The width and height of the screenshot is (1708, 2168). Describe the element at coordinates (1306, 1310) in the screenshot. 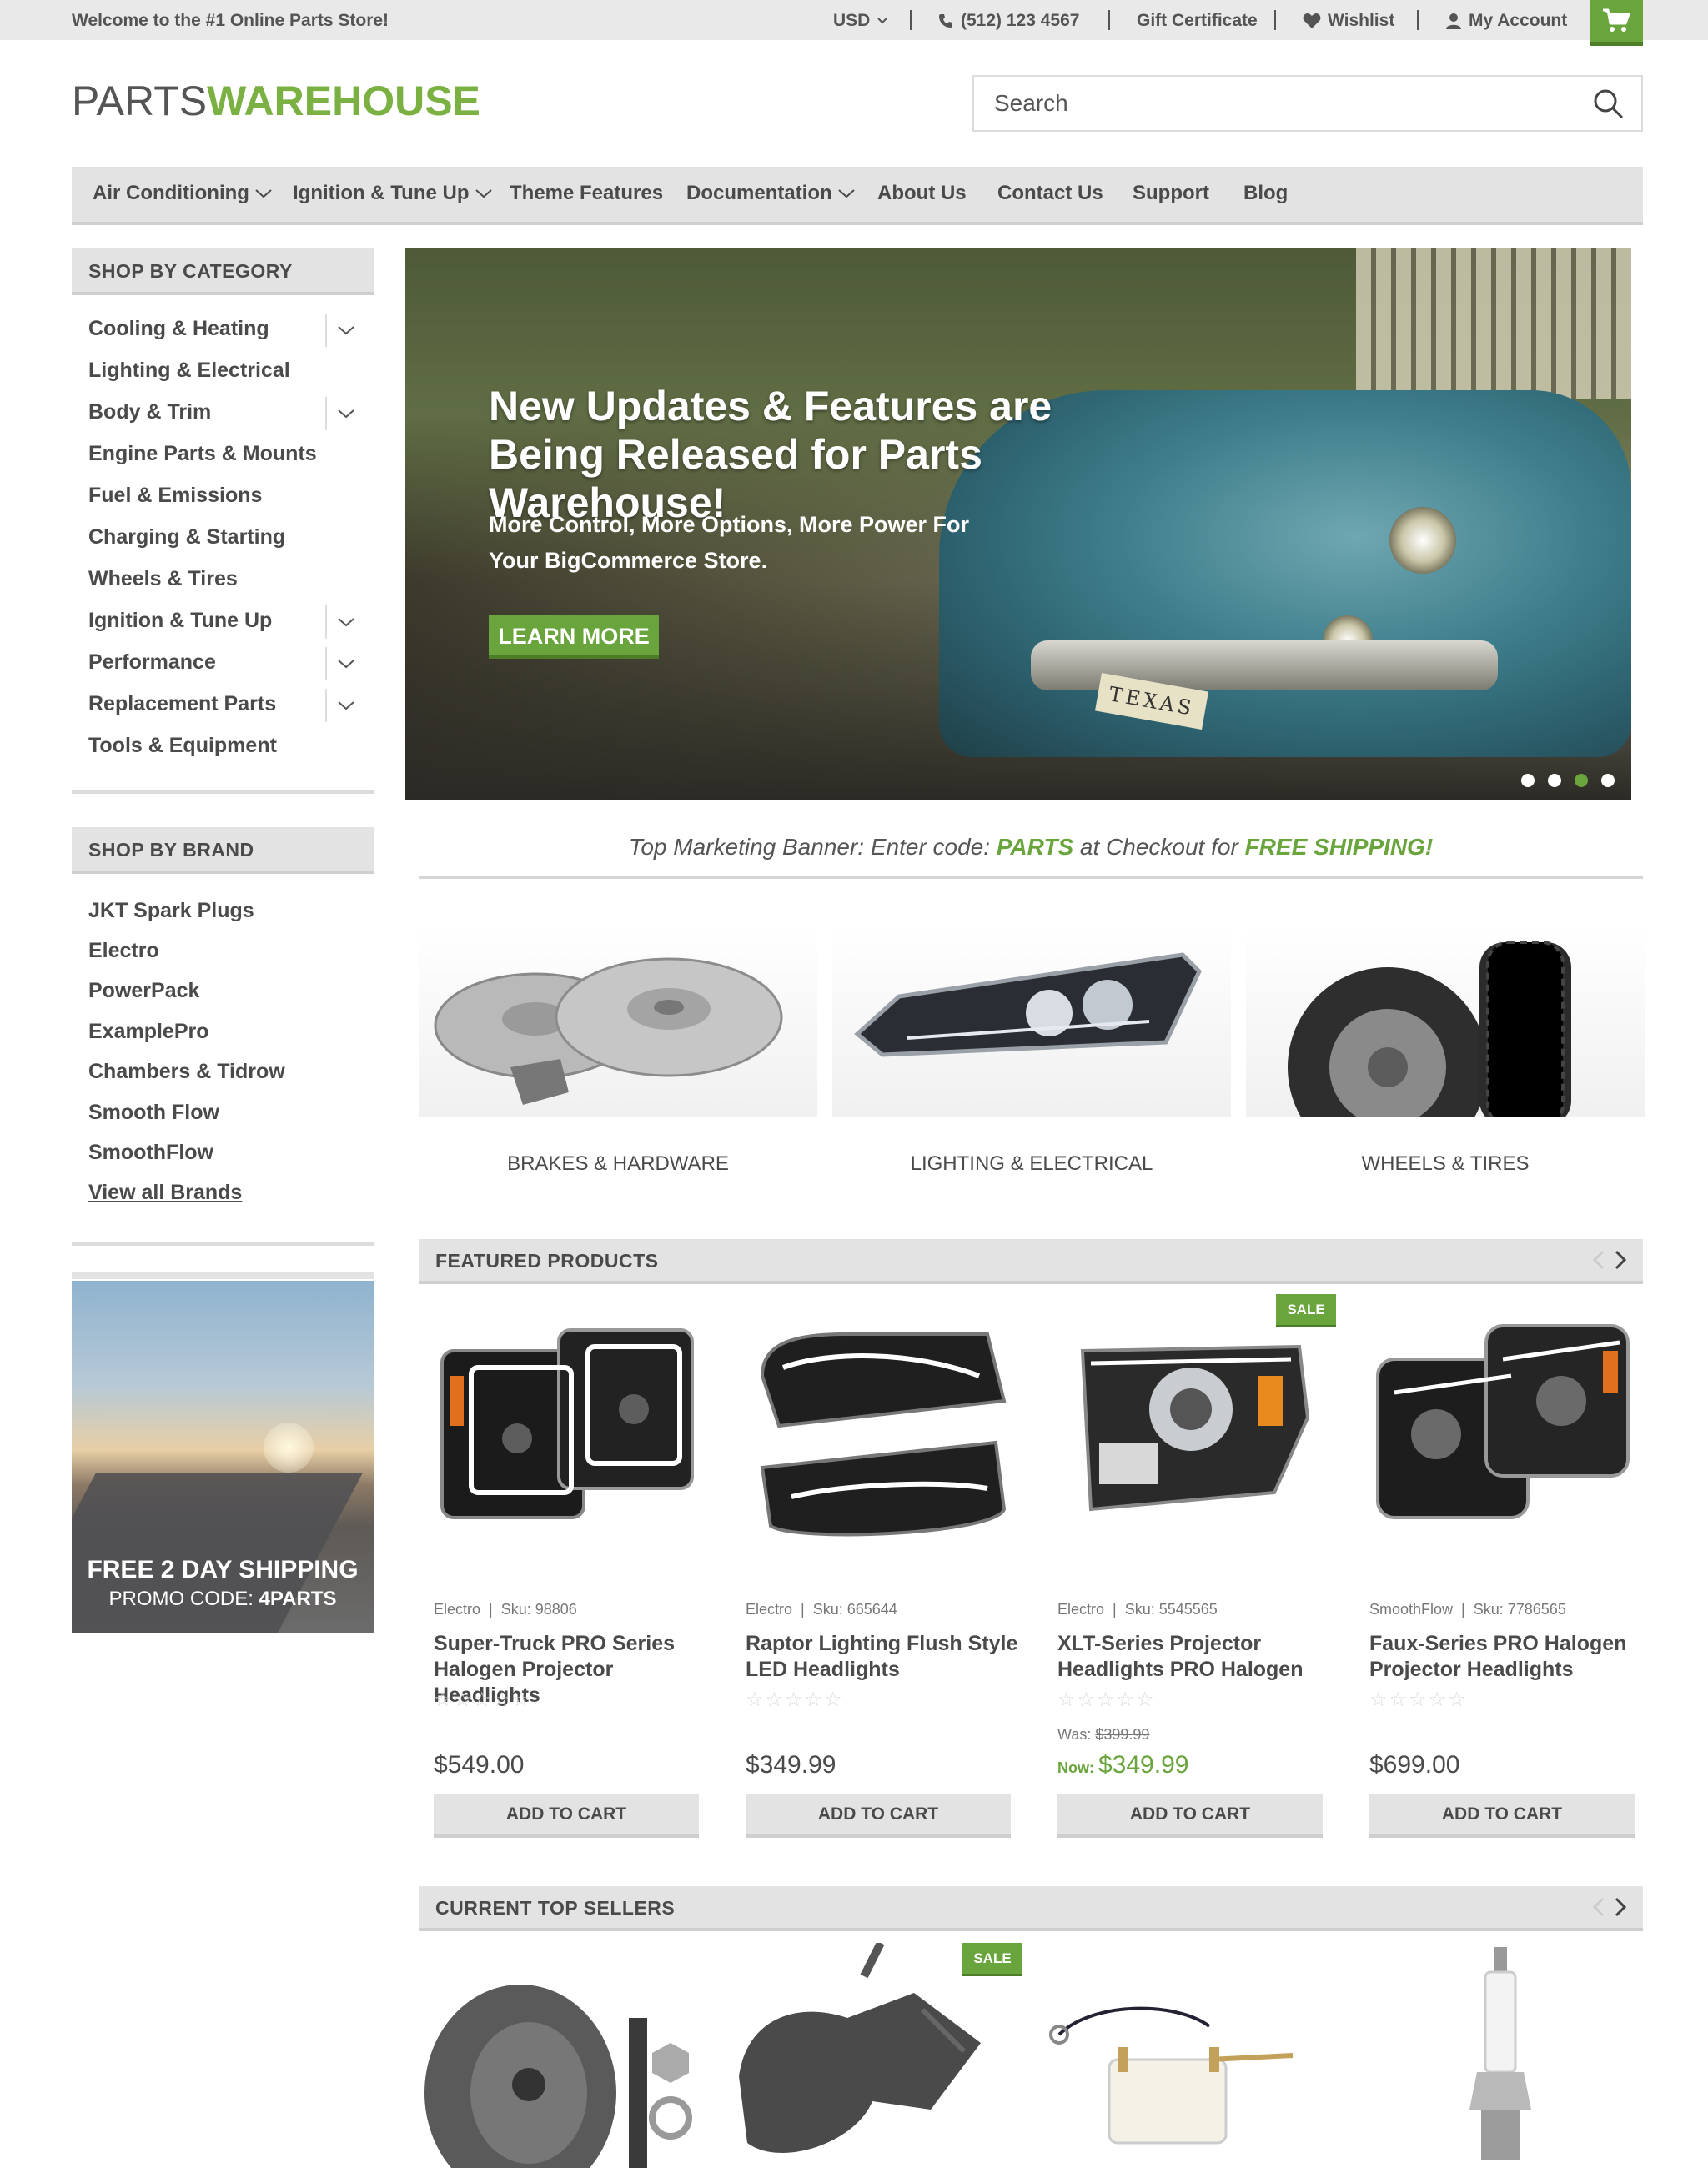

I see `sale-badge: SALE` at that location.